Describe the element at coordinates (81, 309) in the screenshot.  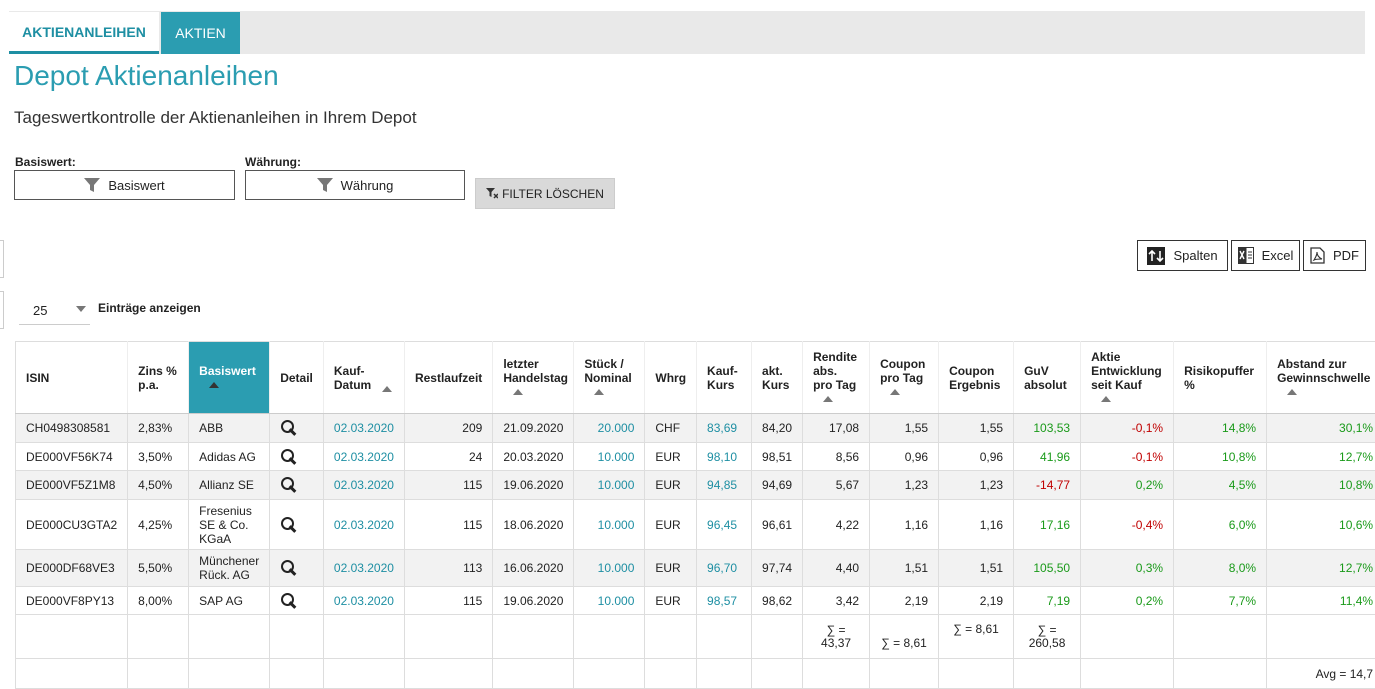
I see `chevron-down-icon` at that location.